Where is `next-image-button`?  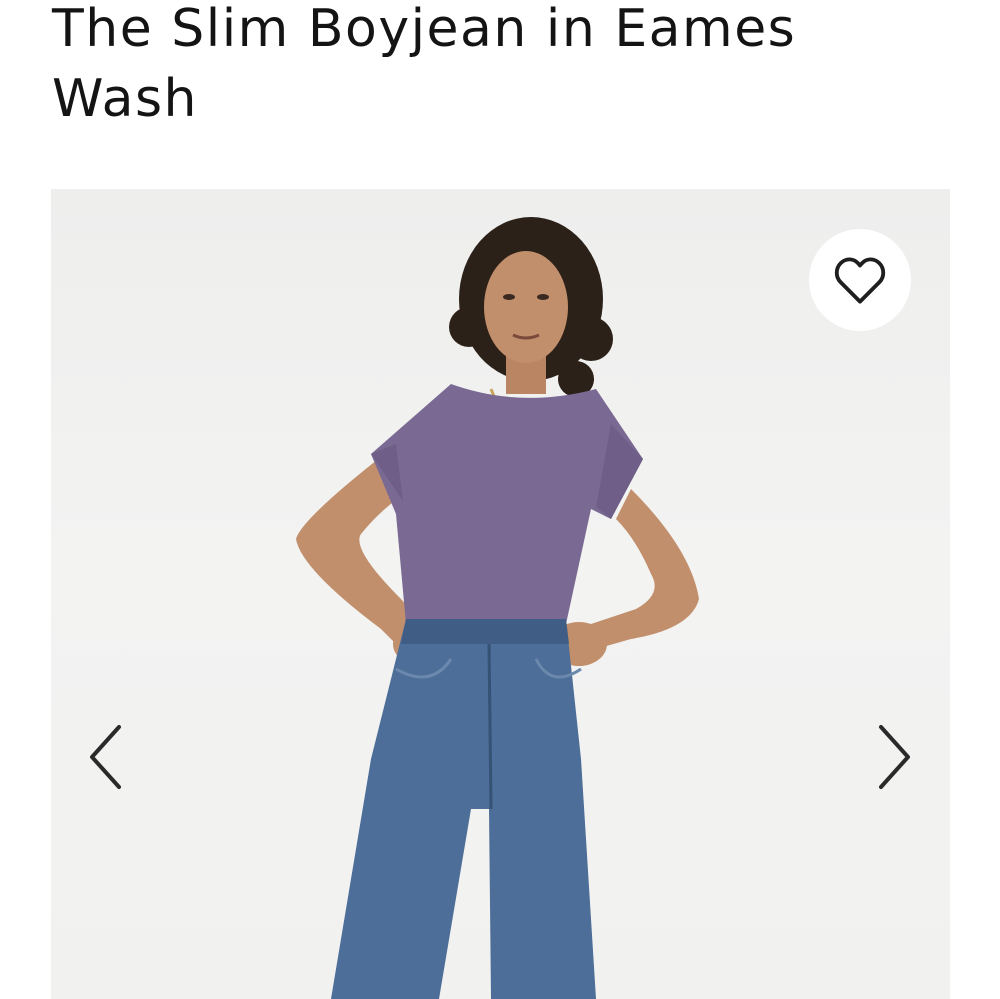
next-image-button is located at coordinates (894, 757).